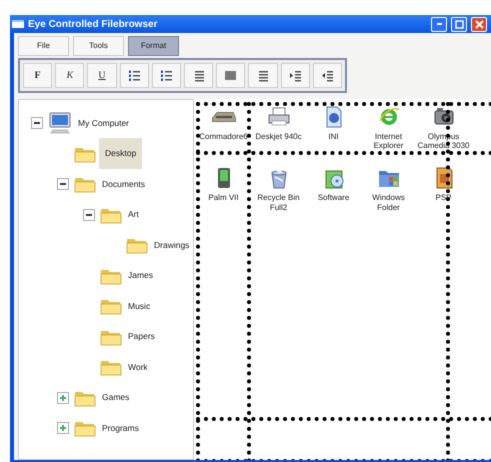 This screenshot has width=491, height=462. What do you see at coordinates (223, 137) in the screenshot?
I see `file-label: Commadore6` at bounding box center [223, 137].